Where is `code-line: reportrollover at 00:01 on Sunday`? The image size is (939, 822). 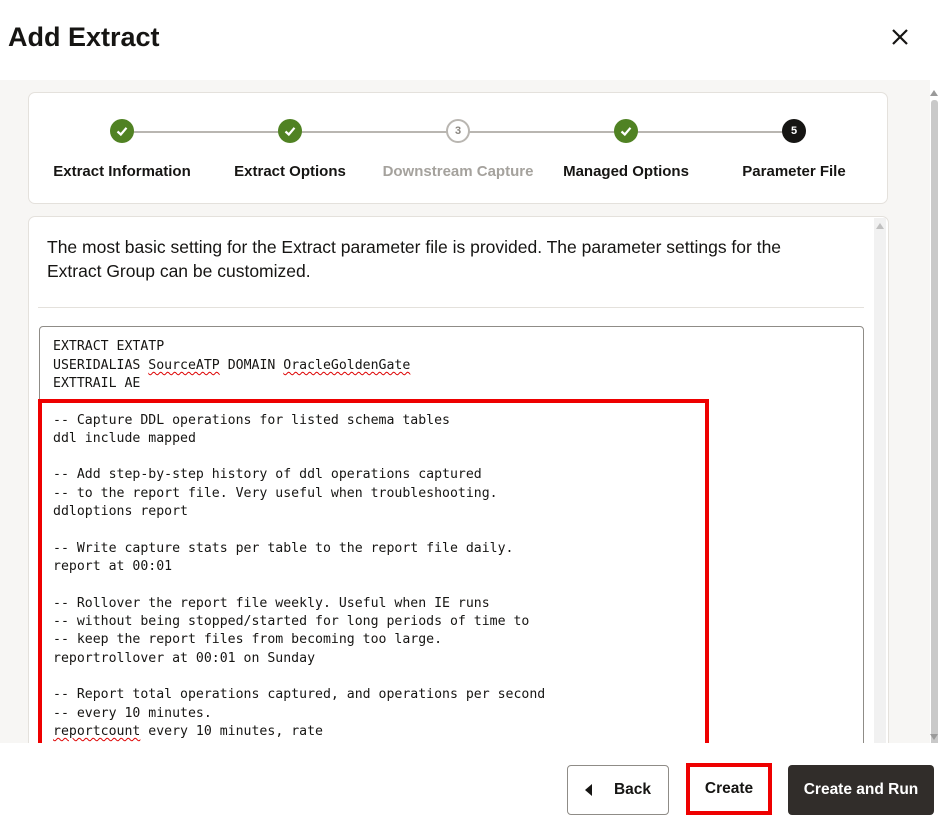 code-line: reportrollover at 00:01 on Sunday is located at coordinates (184, 658).